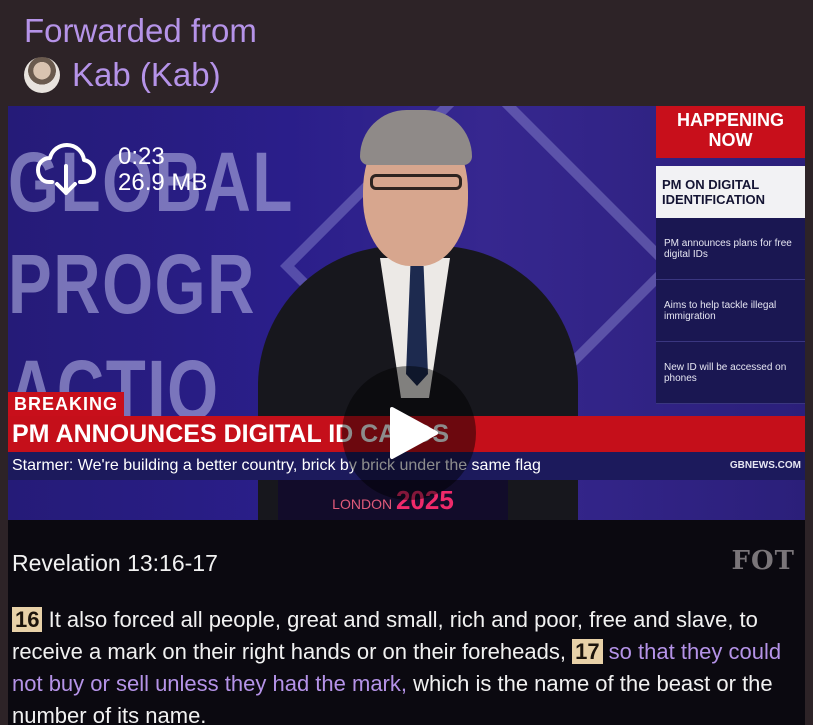 This screenshot has height=725, width=813. Describe the element at coordinates (140, 30) in the screenshot. I see `forwarded-from-label: Forwarded from` at that location.